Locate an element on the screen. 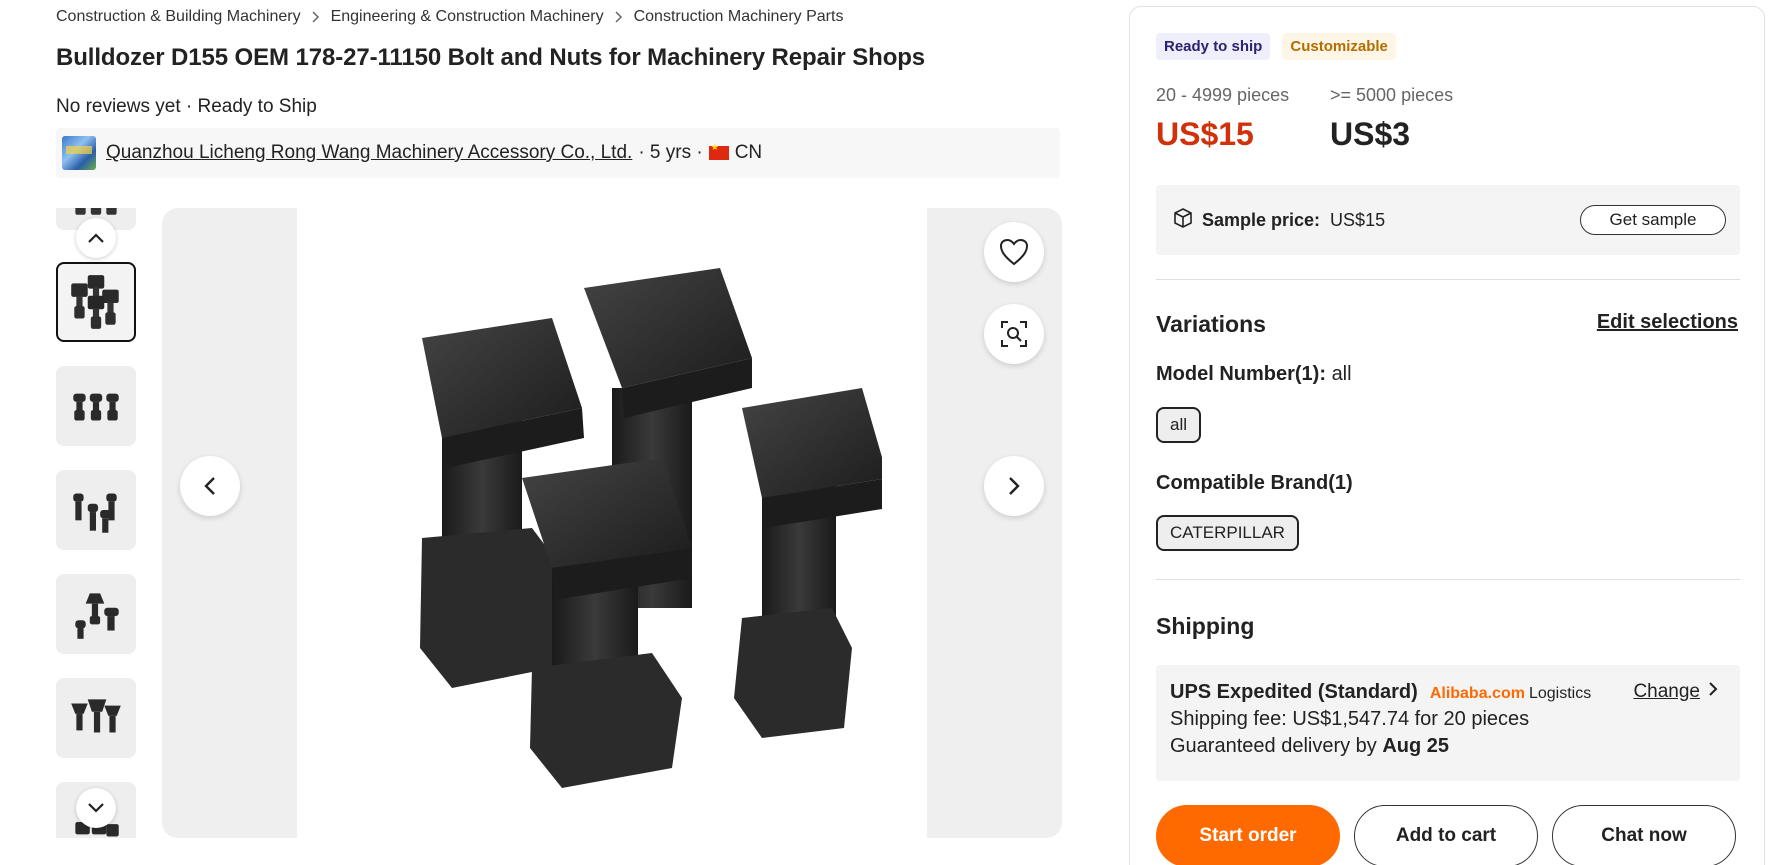 The width and height of the screenshot is (1773, 865). chevron-up-icon is located at coordinates (96, 238).